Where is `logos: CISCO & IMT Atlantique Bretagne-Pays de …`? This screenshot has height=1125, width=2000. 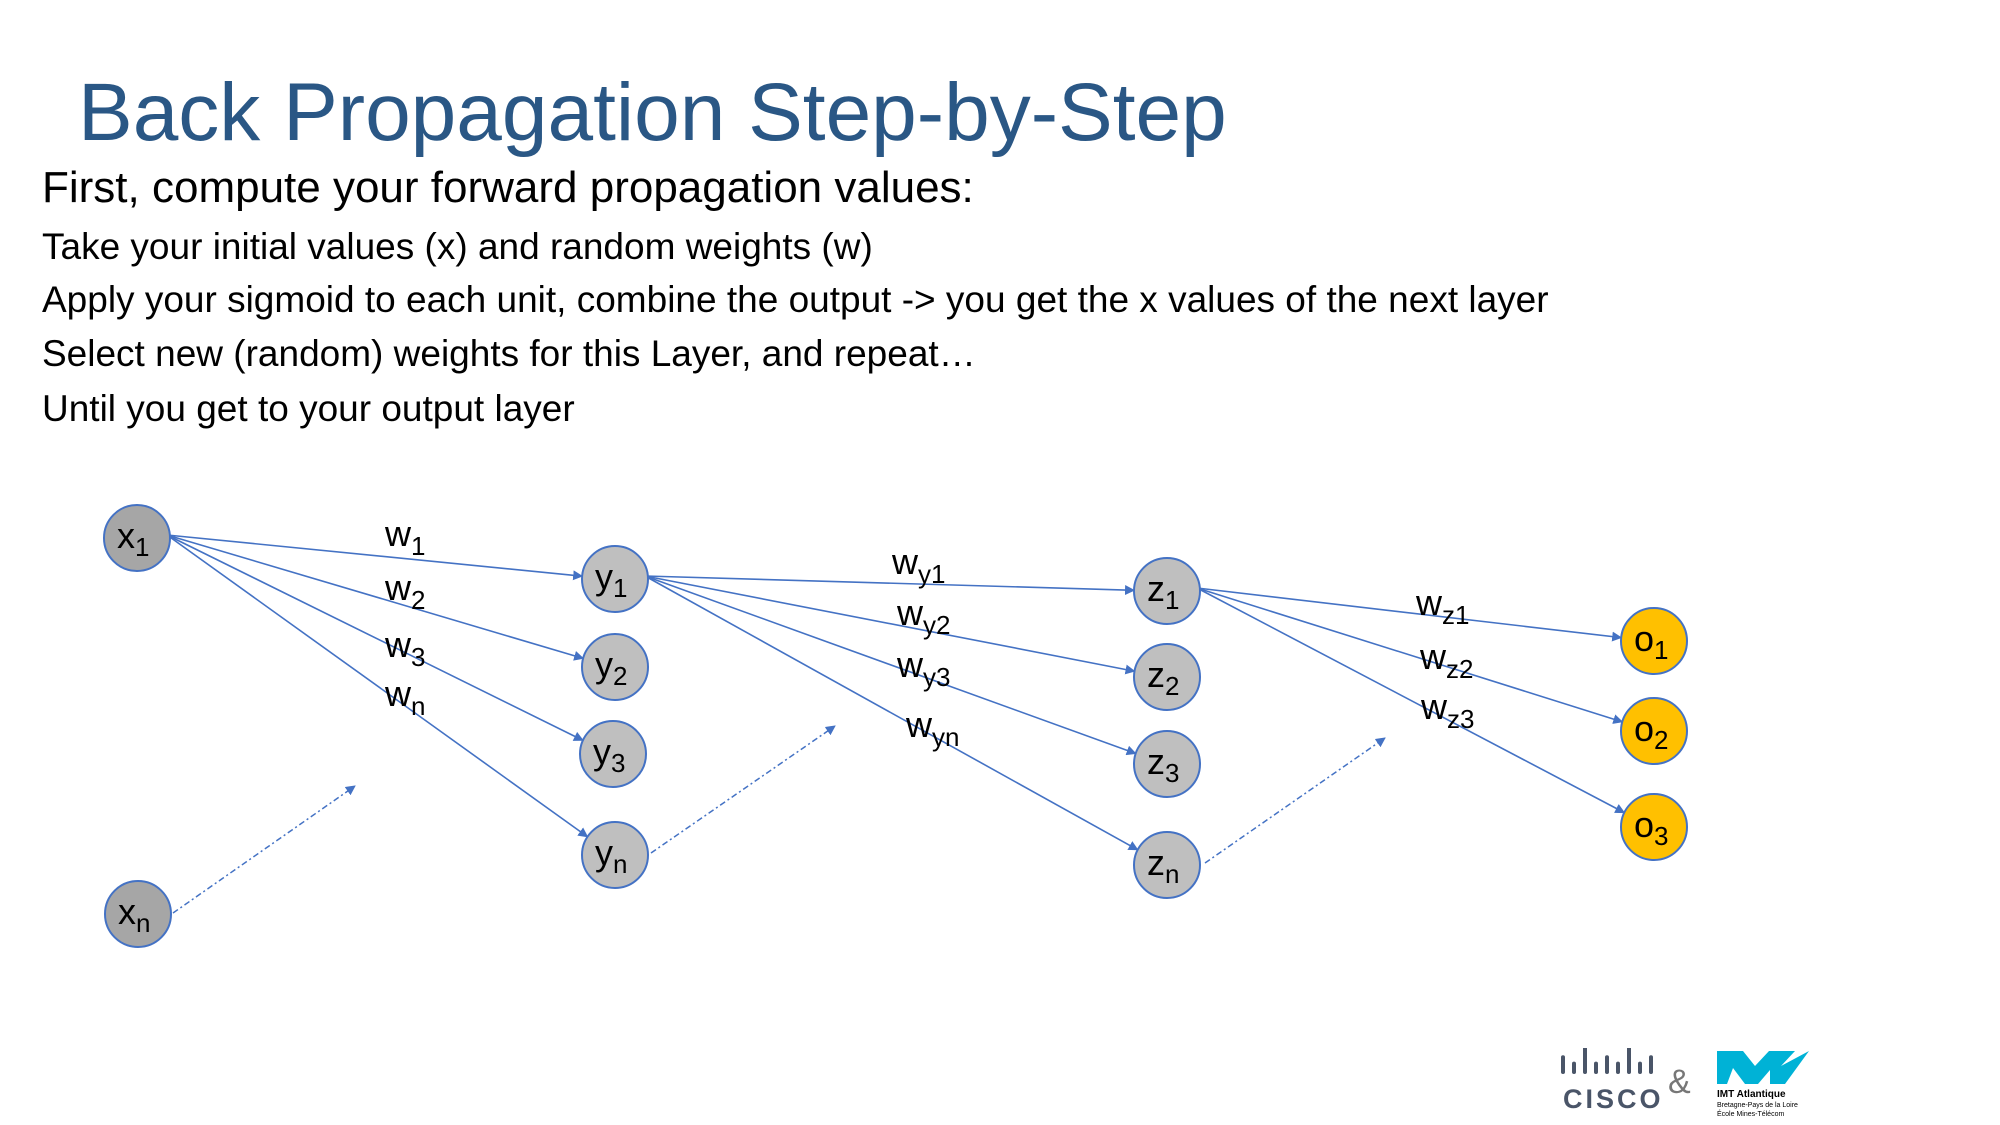 logos: CISCO & IMT Atlantique Bretagne-Pays de … is located at coordinates (1685, 1083).